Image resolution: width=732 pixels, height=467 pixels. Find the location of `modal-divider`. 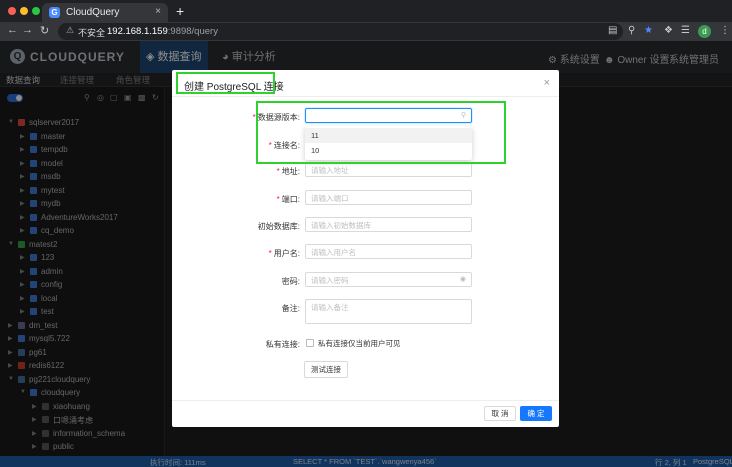

modal-divider is located at coordinates (365, 96).